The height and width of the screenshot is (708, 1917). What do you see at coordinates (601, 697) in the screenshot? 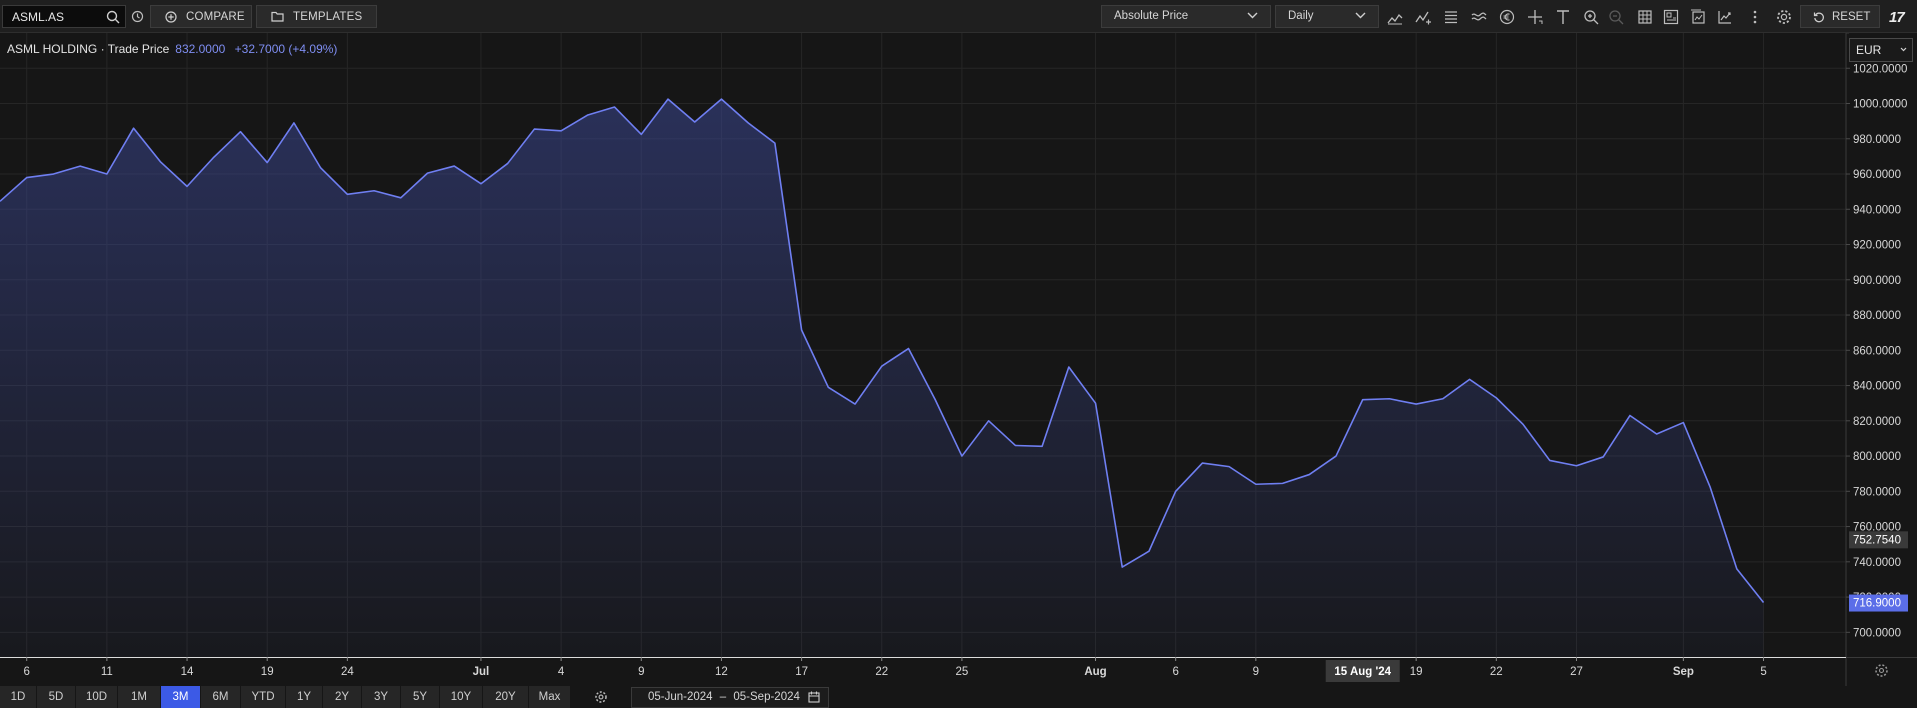
I see `range-settings-icon` at bounding box center [601, 697].